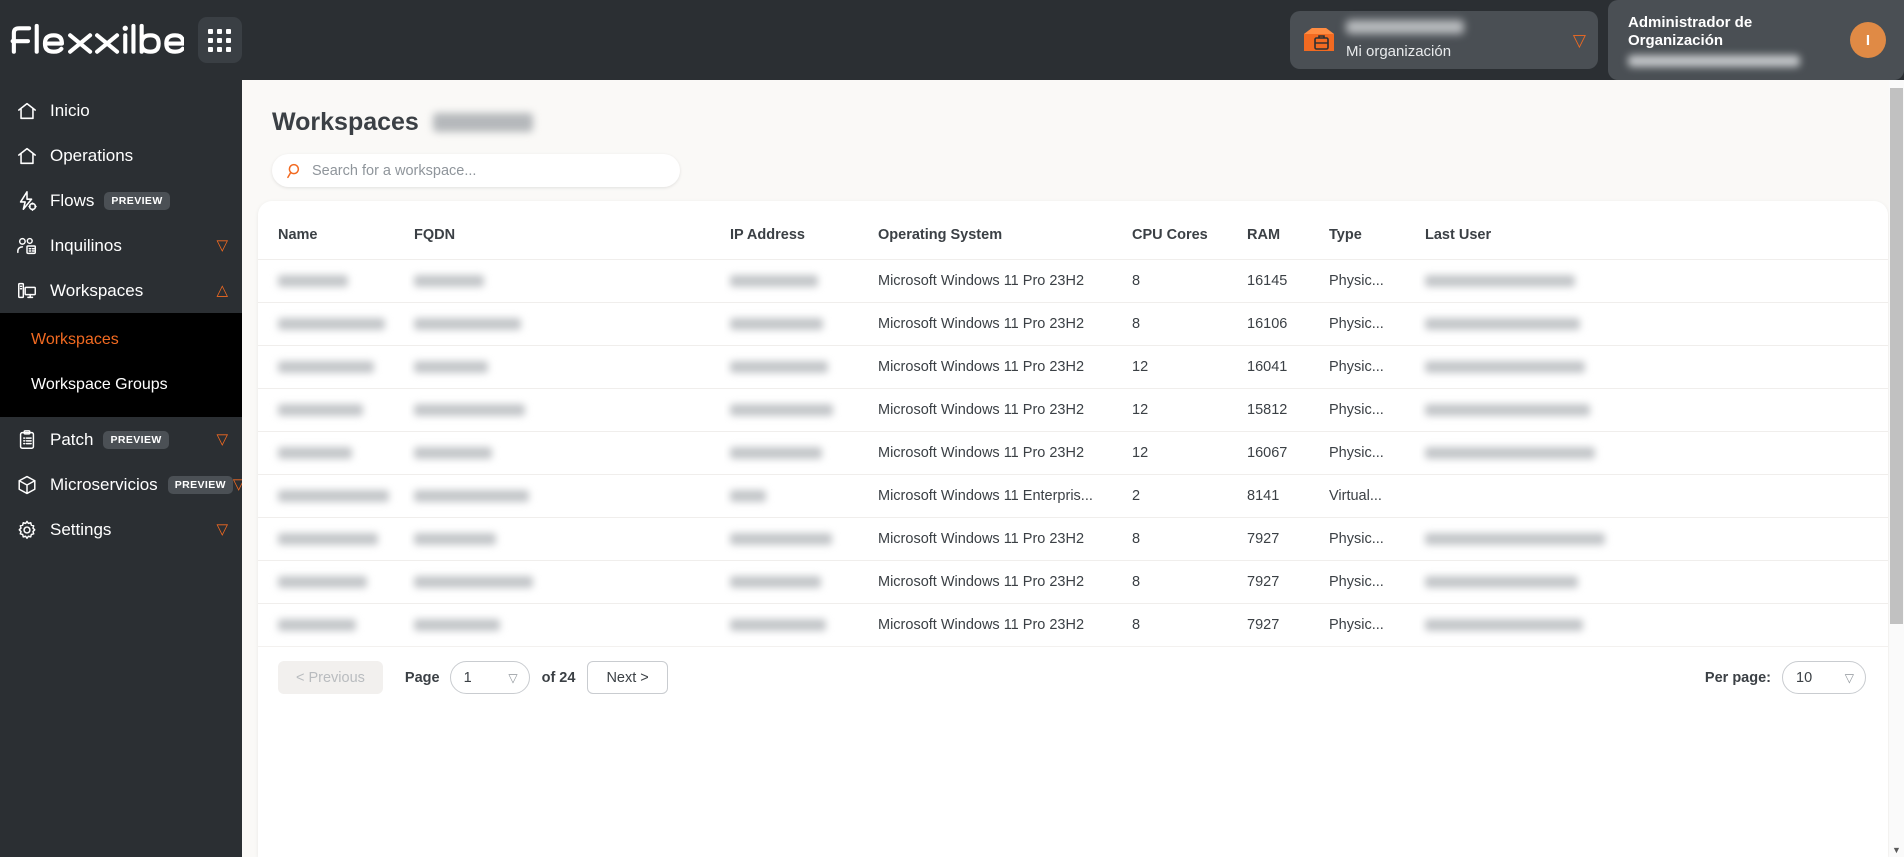  I want to click on gear-icon, so click(29, 530).